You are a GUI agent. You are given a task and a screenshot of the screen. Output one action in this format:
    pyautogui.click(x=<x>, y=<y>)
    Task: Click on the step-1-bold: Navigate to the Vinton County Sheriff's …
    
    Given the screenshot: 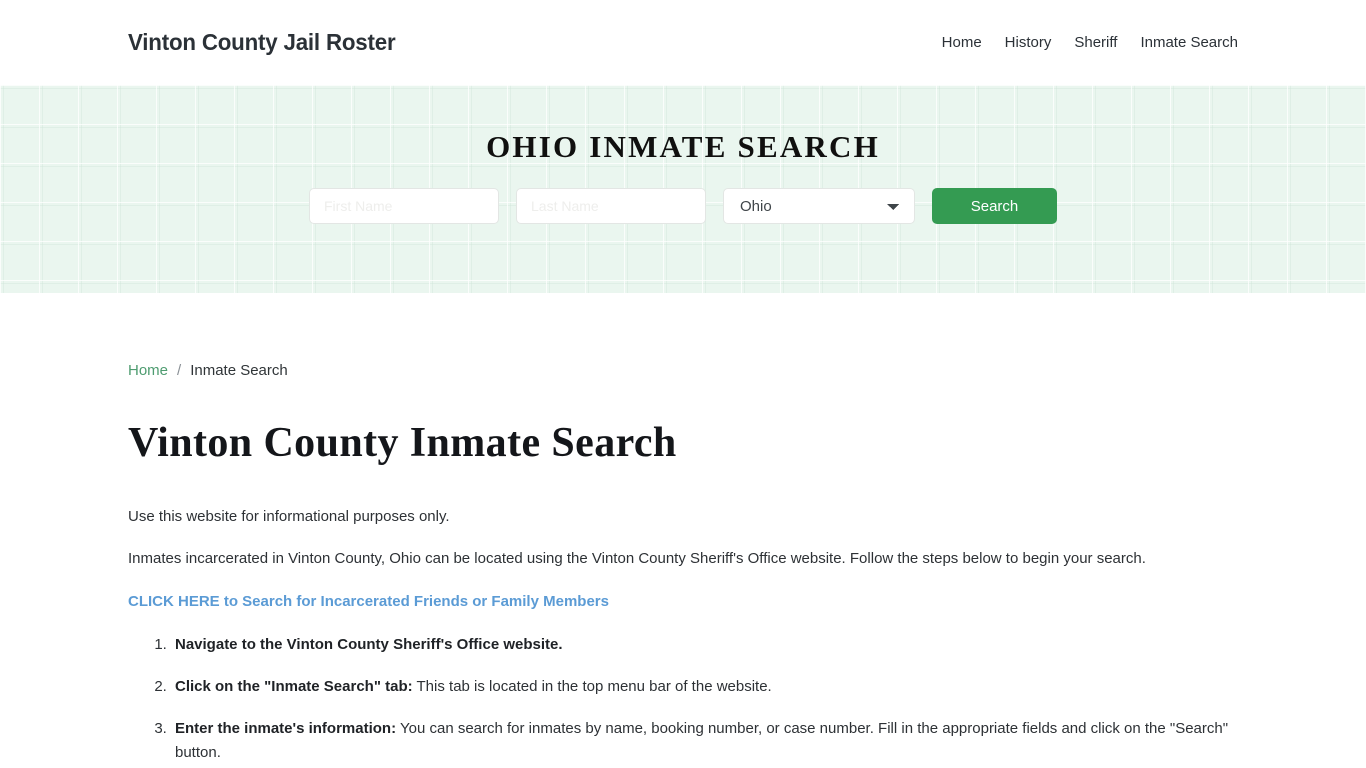 What is the action you would take?
    pyautogui.click(x=369, y=645)
    